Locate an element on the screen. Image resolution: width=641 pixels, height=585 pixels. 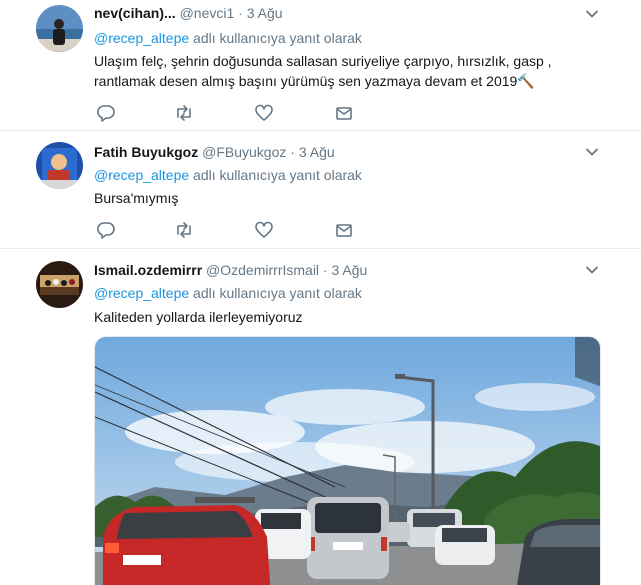
tweet-text: Bursa'mıymış is located at coordinates (136, 198).